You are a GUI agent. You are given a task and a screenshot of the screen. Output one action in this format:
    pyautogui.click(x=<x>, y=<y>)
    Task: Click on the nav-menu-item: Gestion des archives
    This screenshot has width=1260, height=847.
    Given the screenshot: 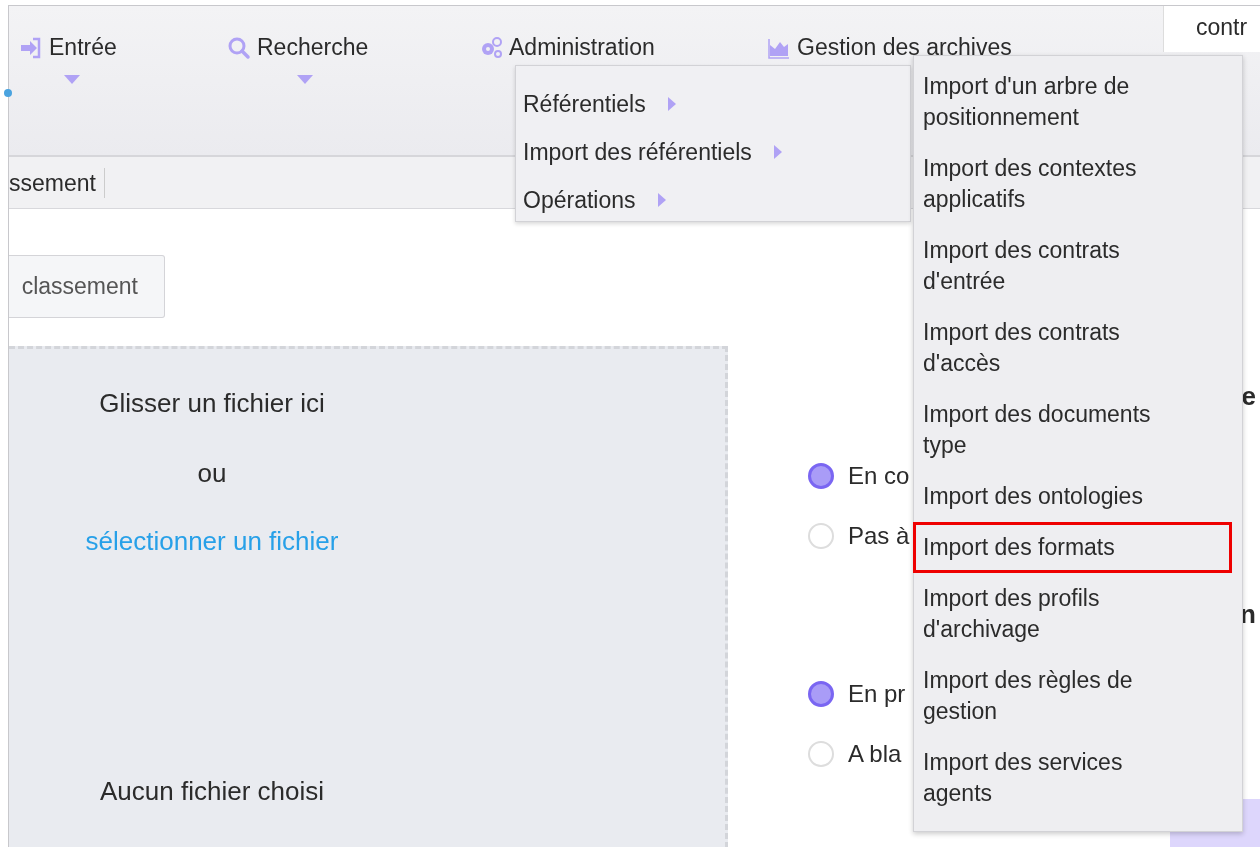 What is the action you would take?
    pyautogui.click(x=889, y=47)
    